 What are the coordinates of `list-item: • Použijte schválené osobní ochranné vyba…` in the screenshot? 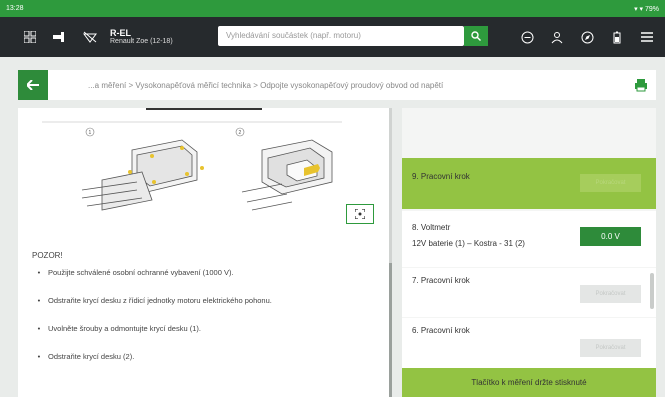 It's located at (135, 272).